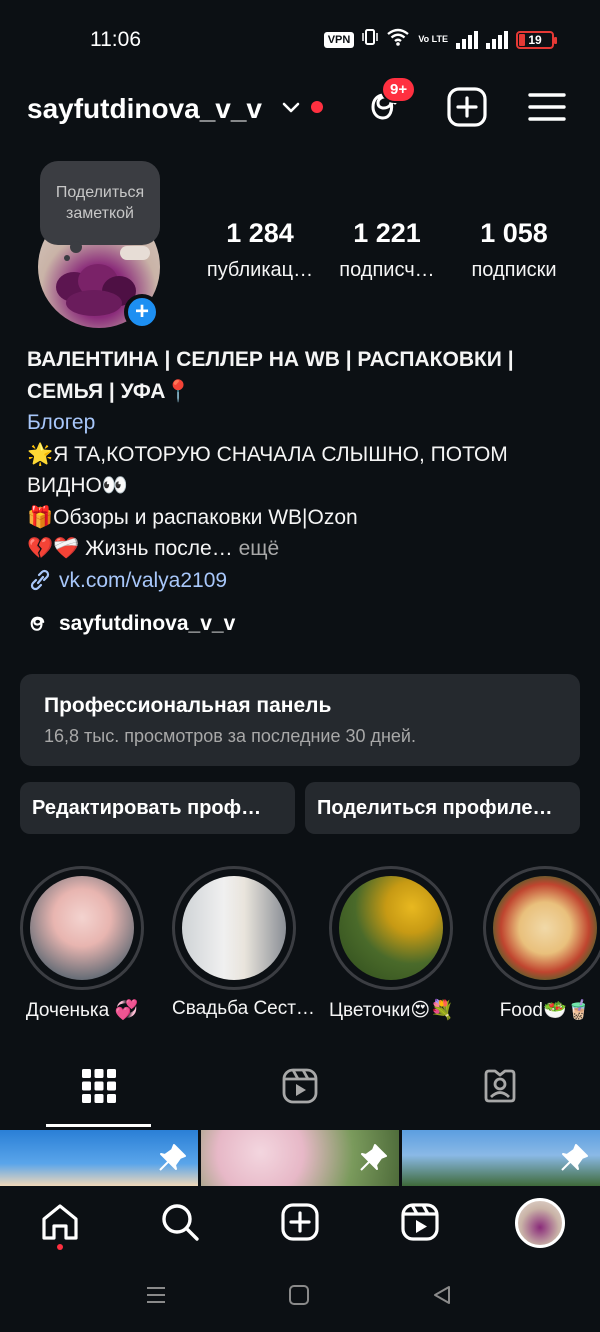 This screenshot has width=600, height=1332. What do you see at coordinates (291, 107) in the screenshot?
I see `chevron-down-icon` at bounding box center [291, 107].